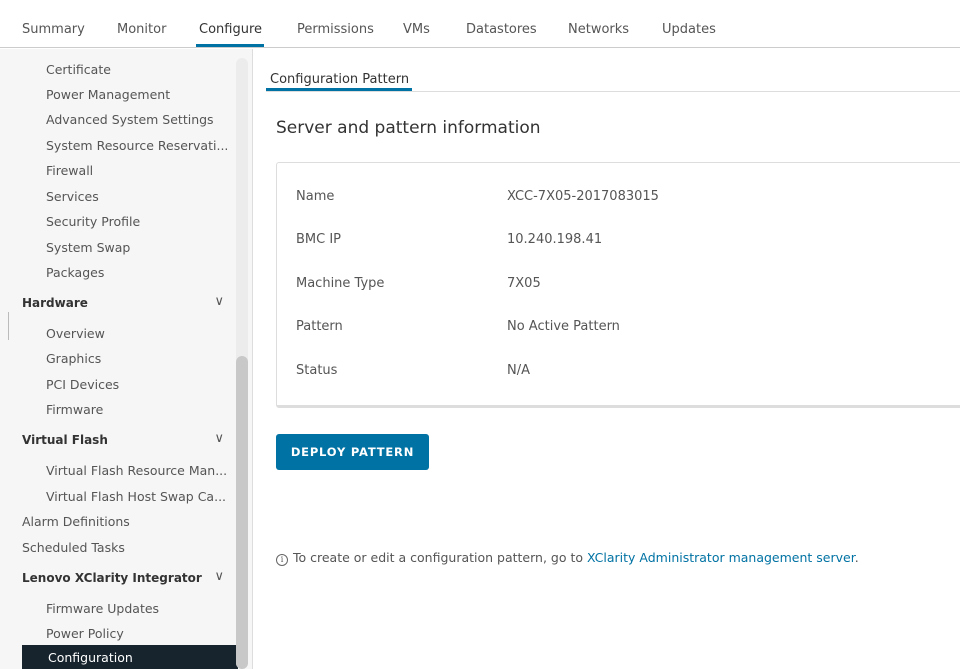  Describe the element at coordinates (315, 196) in the screenshot. I see `name-label: Name` at that location.